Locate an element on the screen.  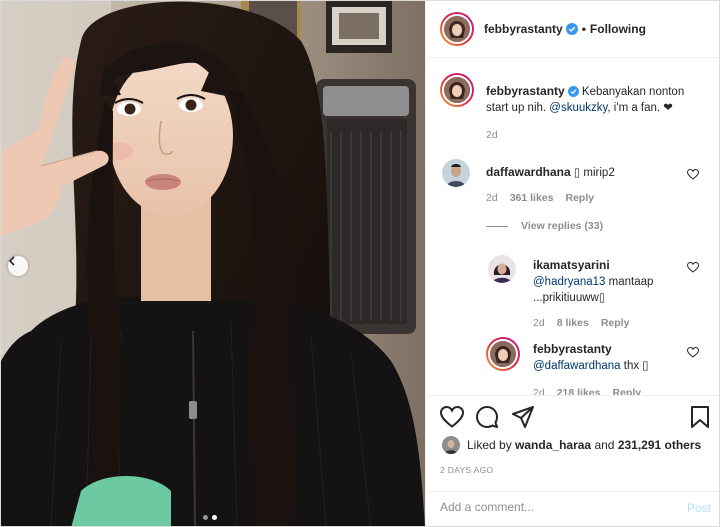
bookmark-icon is located at coordinates (700, 417).